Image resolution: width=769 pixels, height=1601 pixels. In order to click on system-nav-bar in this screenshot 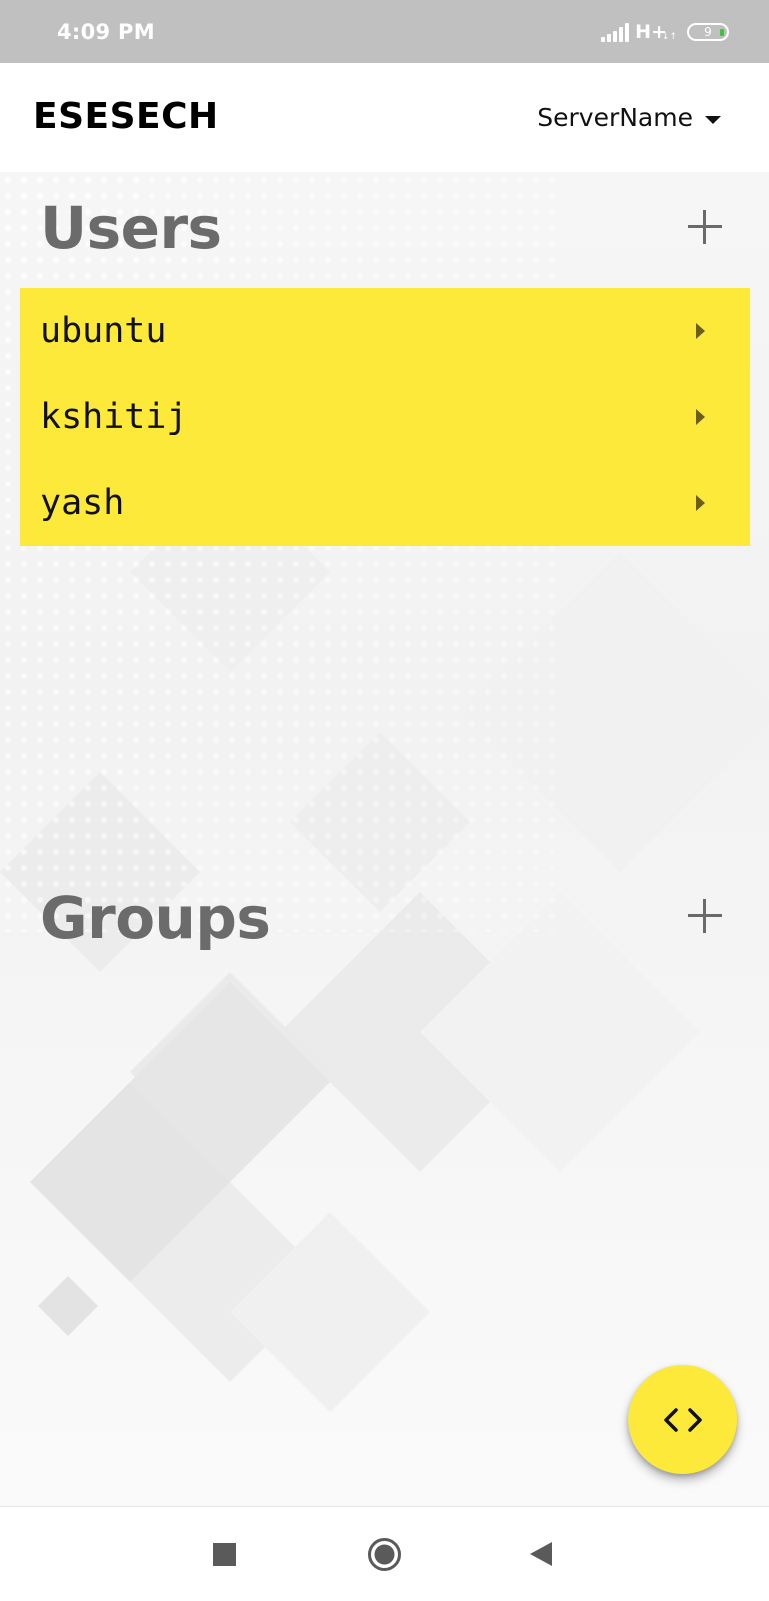, I will do `click(384, 1553)`.